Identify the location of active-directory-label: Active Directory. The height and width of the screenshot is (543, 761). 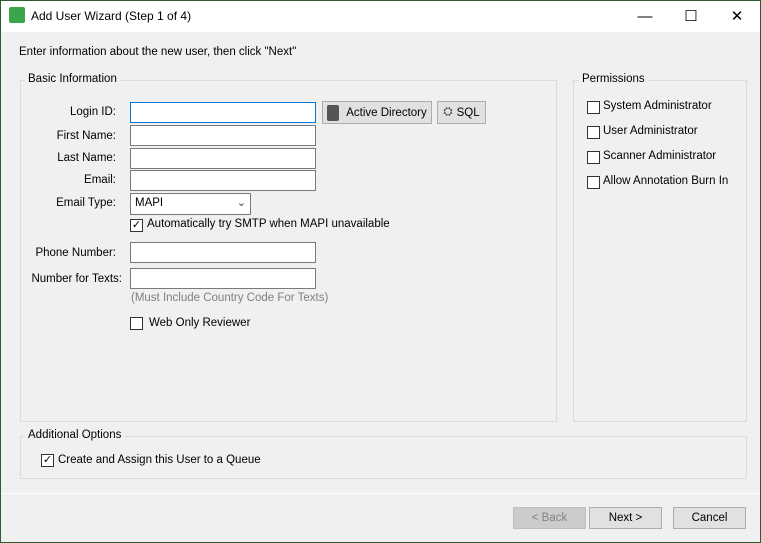
(386, 112).